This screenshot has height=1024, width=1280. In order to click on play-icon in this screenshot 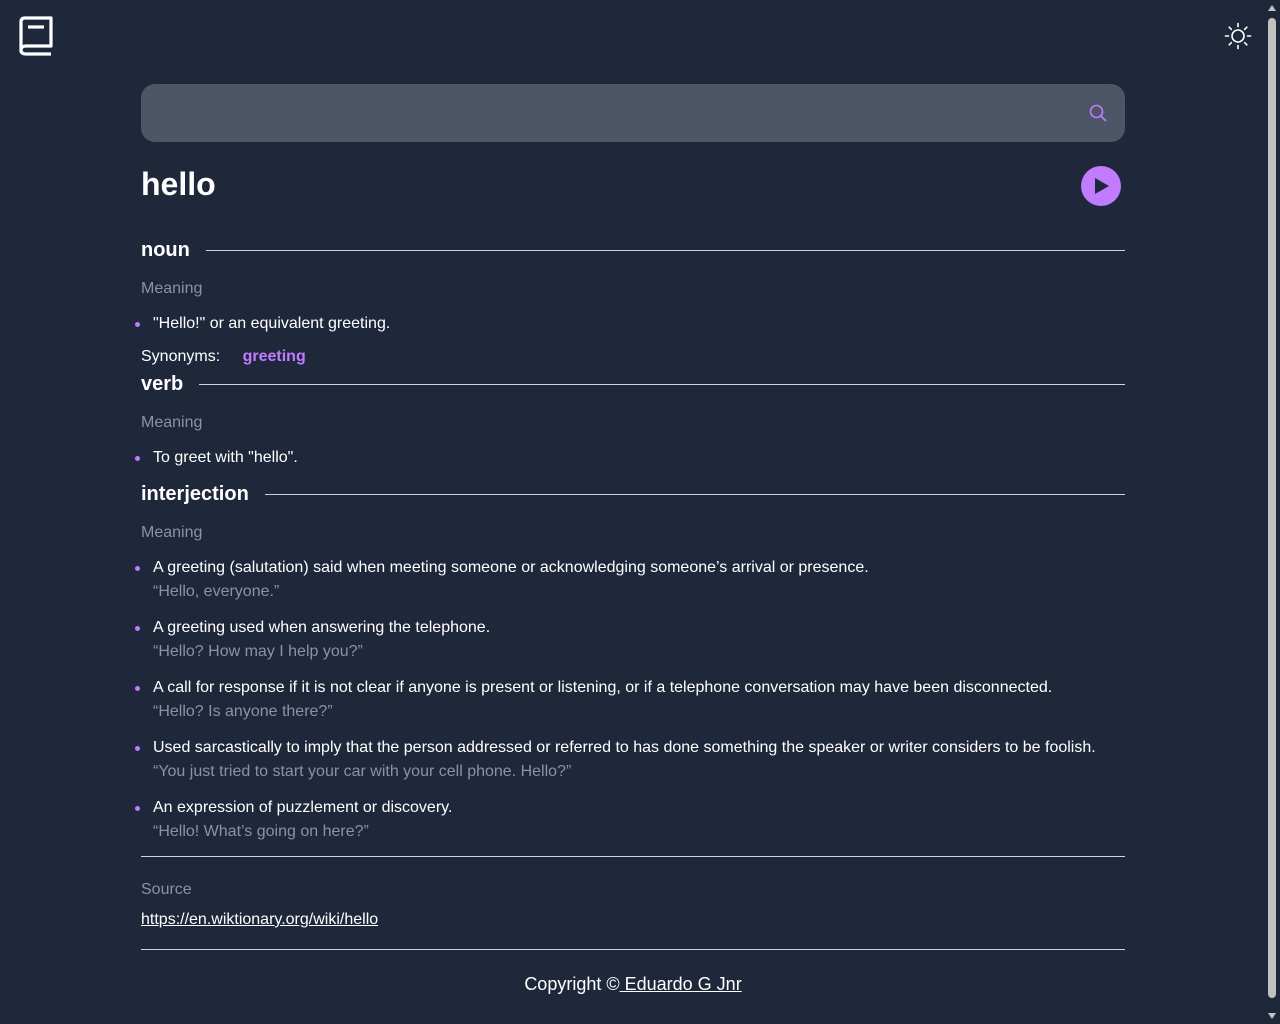, I will do `click(1102, 186)`.